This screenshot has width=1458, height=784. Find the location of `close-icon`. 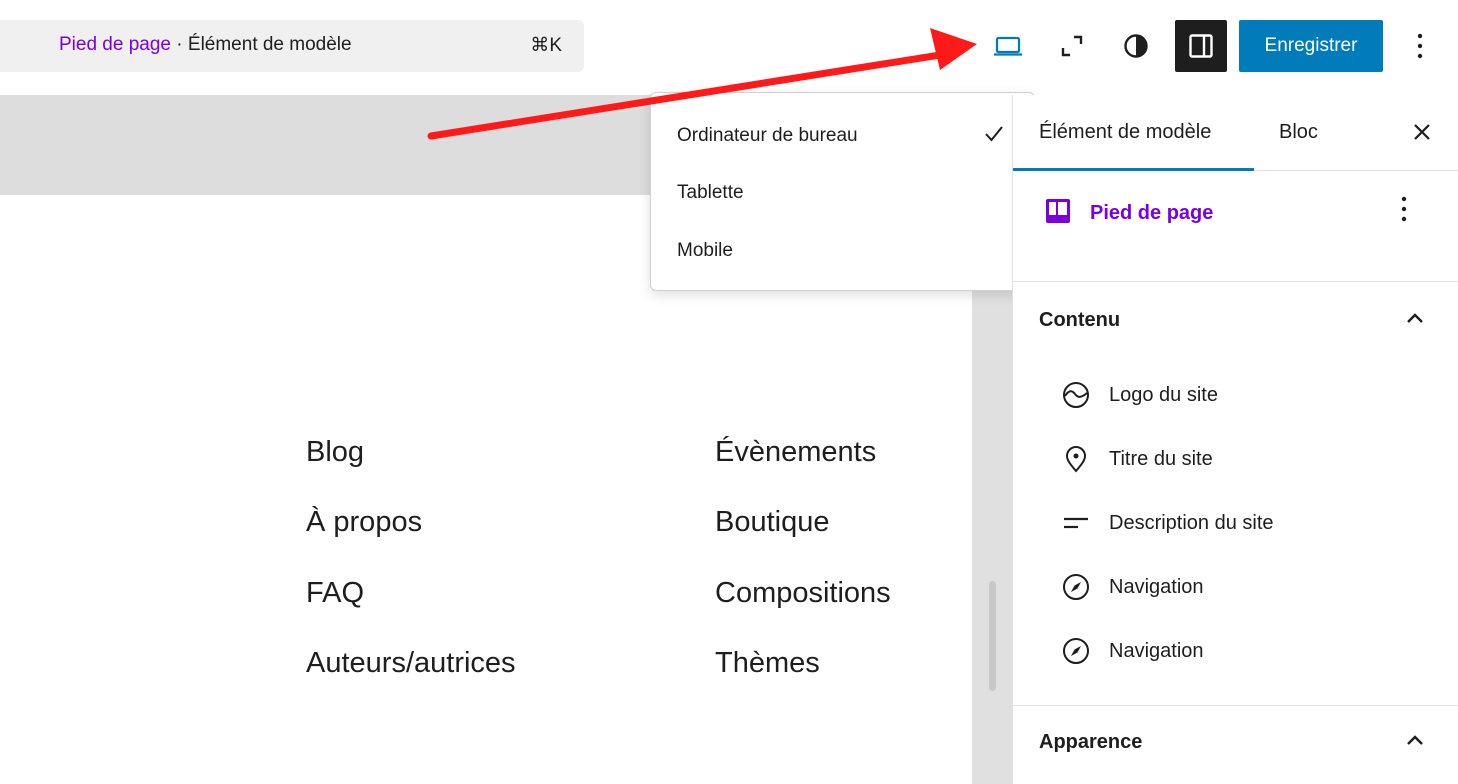

close-icon is located at coordinates (1422, 132).